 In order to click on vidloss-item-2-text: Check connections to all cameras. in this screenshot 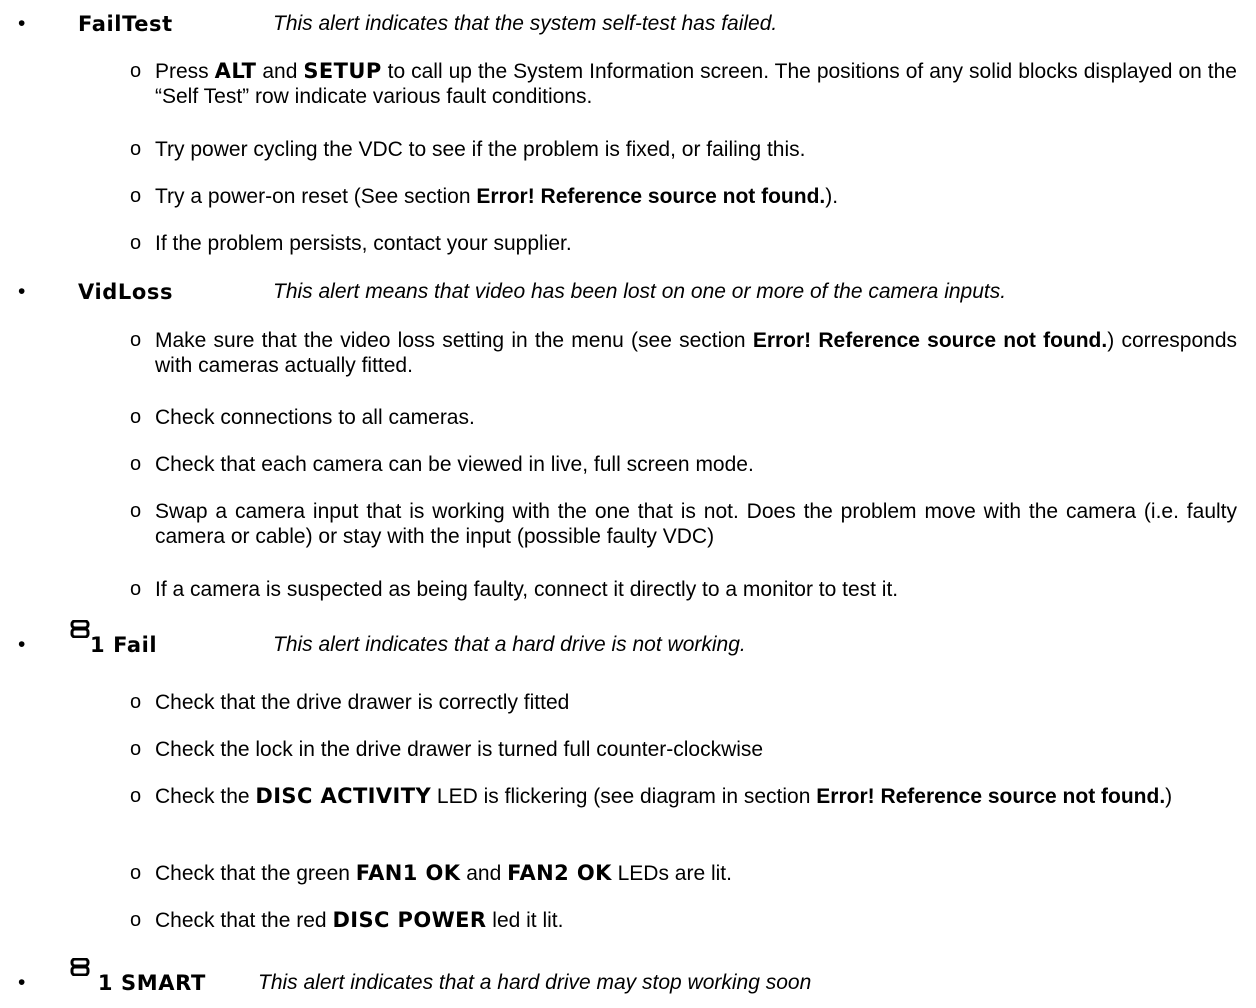, I will do `click(315, 417)`.